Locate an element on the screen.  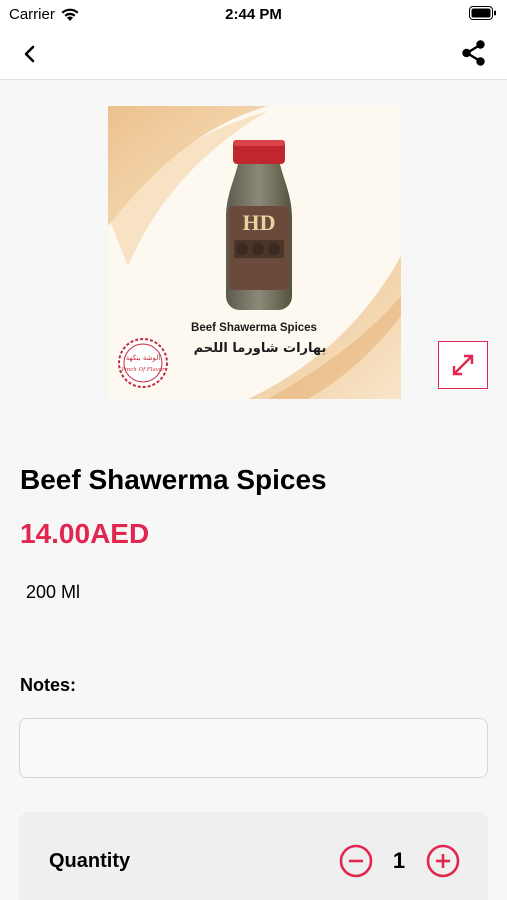
expand-arrows-icon is located at coordinates (463, 365).